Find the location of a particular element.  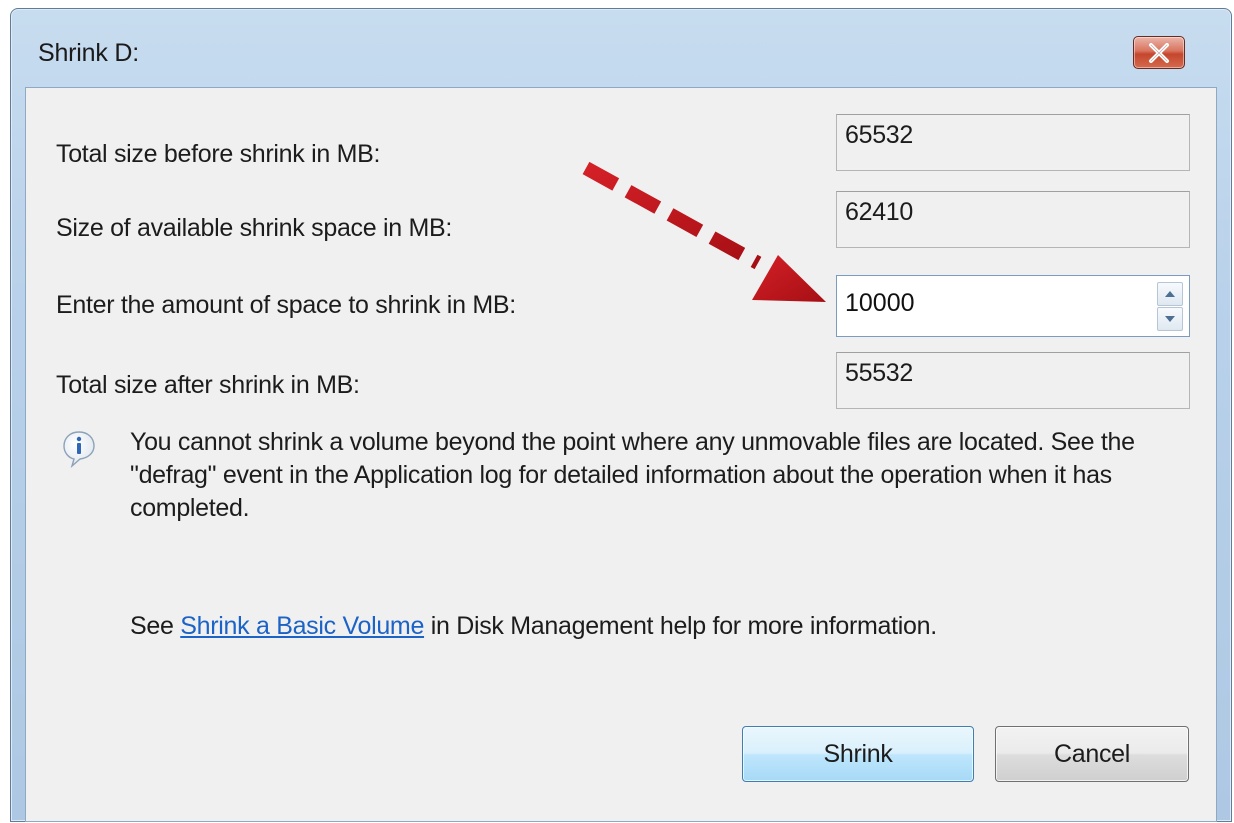

help-link: Shrink a Basic Volume is located at coordinates (302, 626).